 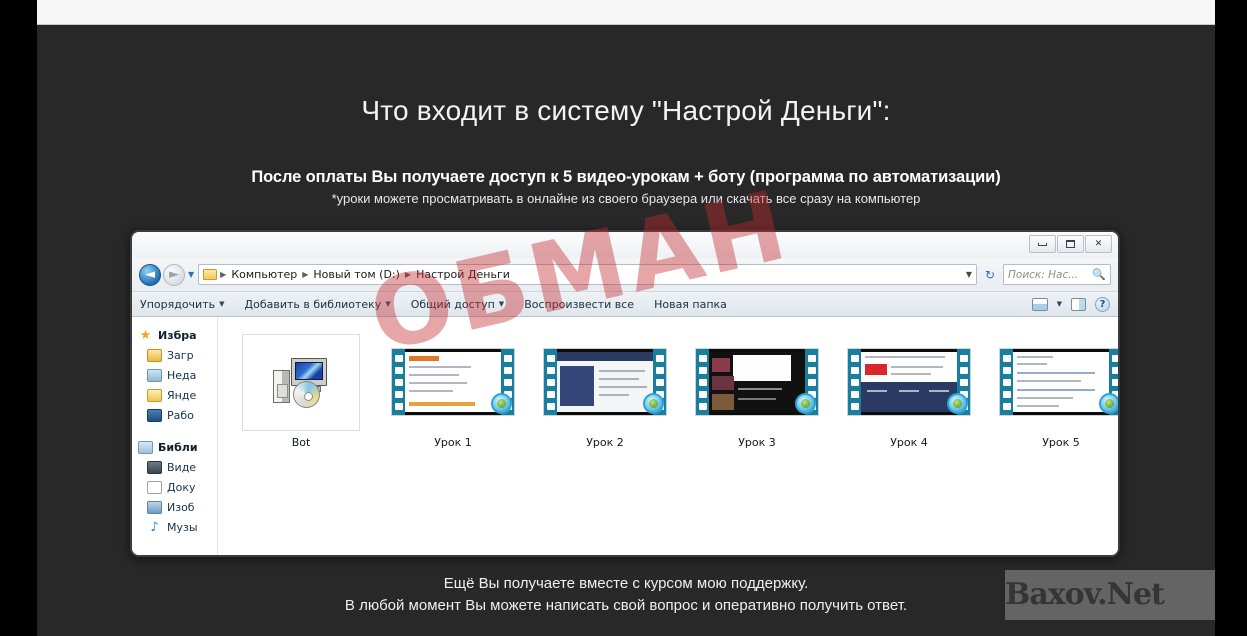 What do you see at coordinates (909, 391) in the screenshot?
I see `file-item-lesson-4: Урок 4` at bounding box center [909, 391].